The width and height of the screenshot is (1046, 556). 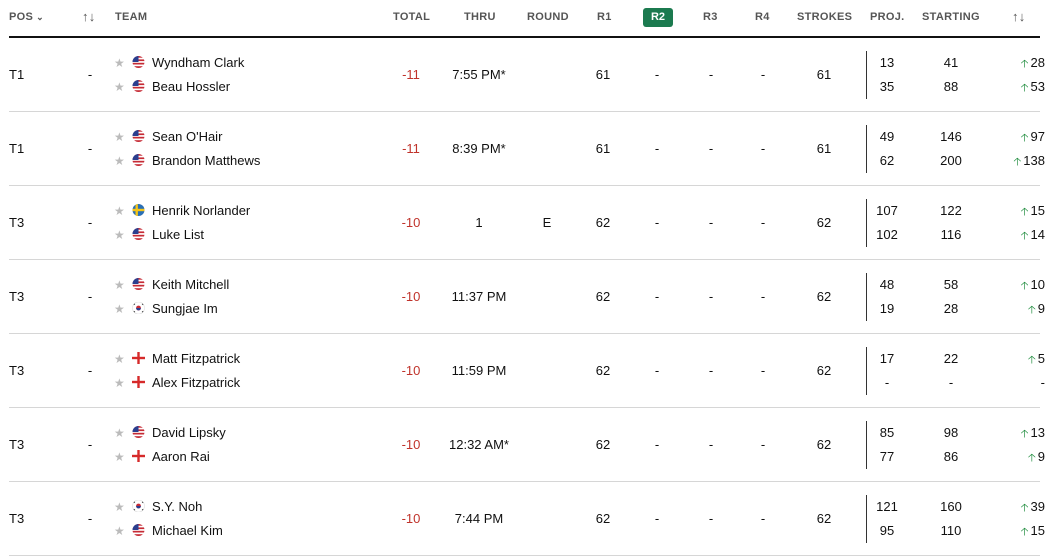 What do you see at coordinates (206, 160) in the screenshot?
I see `player-name: Brandon Matthews` at bounding box center [206, 160].